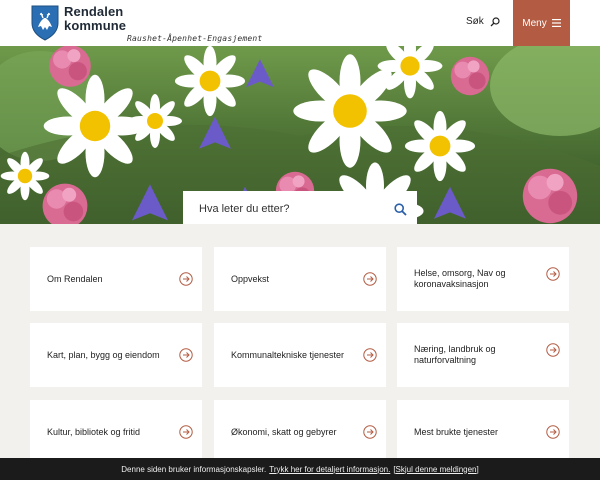  I want to click on header-search-label: Søk, so click(475, 21).